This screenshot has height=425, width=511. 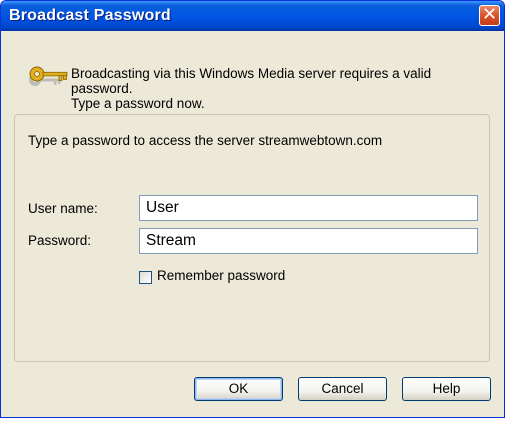 What do you see at coordinates (238, 389) in the screenshot?
I see `ok-button: OK` at bounding box center [238, 389].